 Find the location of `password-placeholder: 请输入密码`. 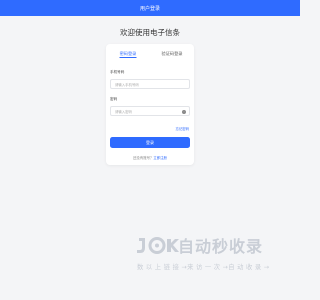

password-placeholder: 请输入密码 is located at coordinates (123, 111).